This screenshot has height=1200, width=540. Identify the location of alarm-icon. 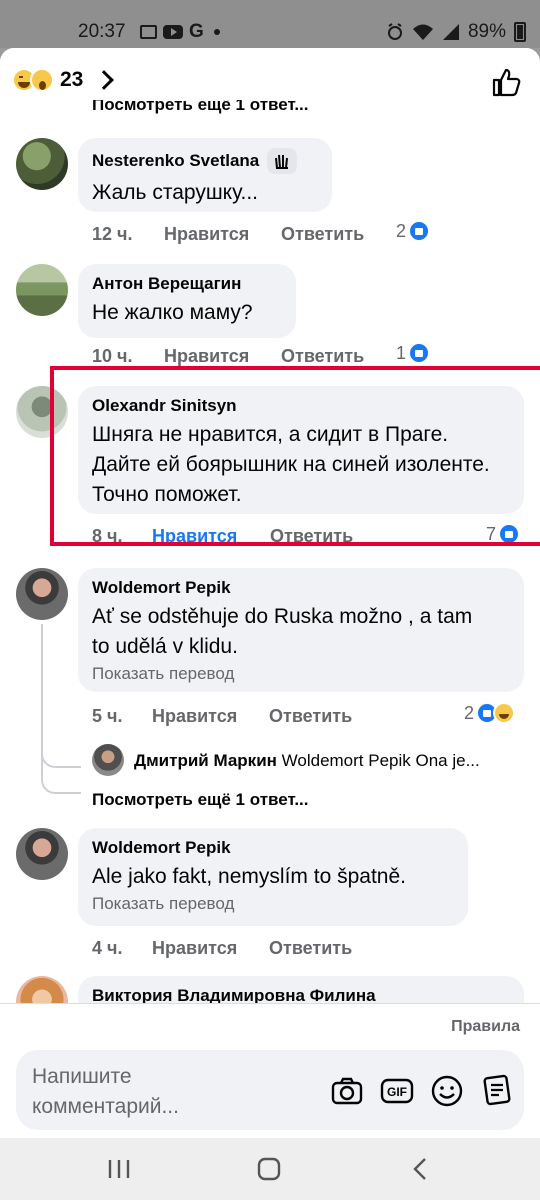
(394, 31).